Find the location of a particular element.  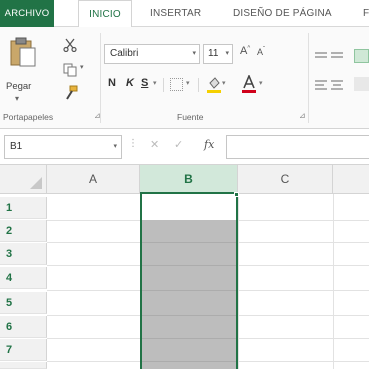

font-size-select: 11 ▾ is located at coordinates (218, 54).